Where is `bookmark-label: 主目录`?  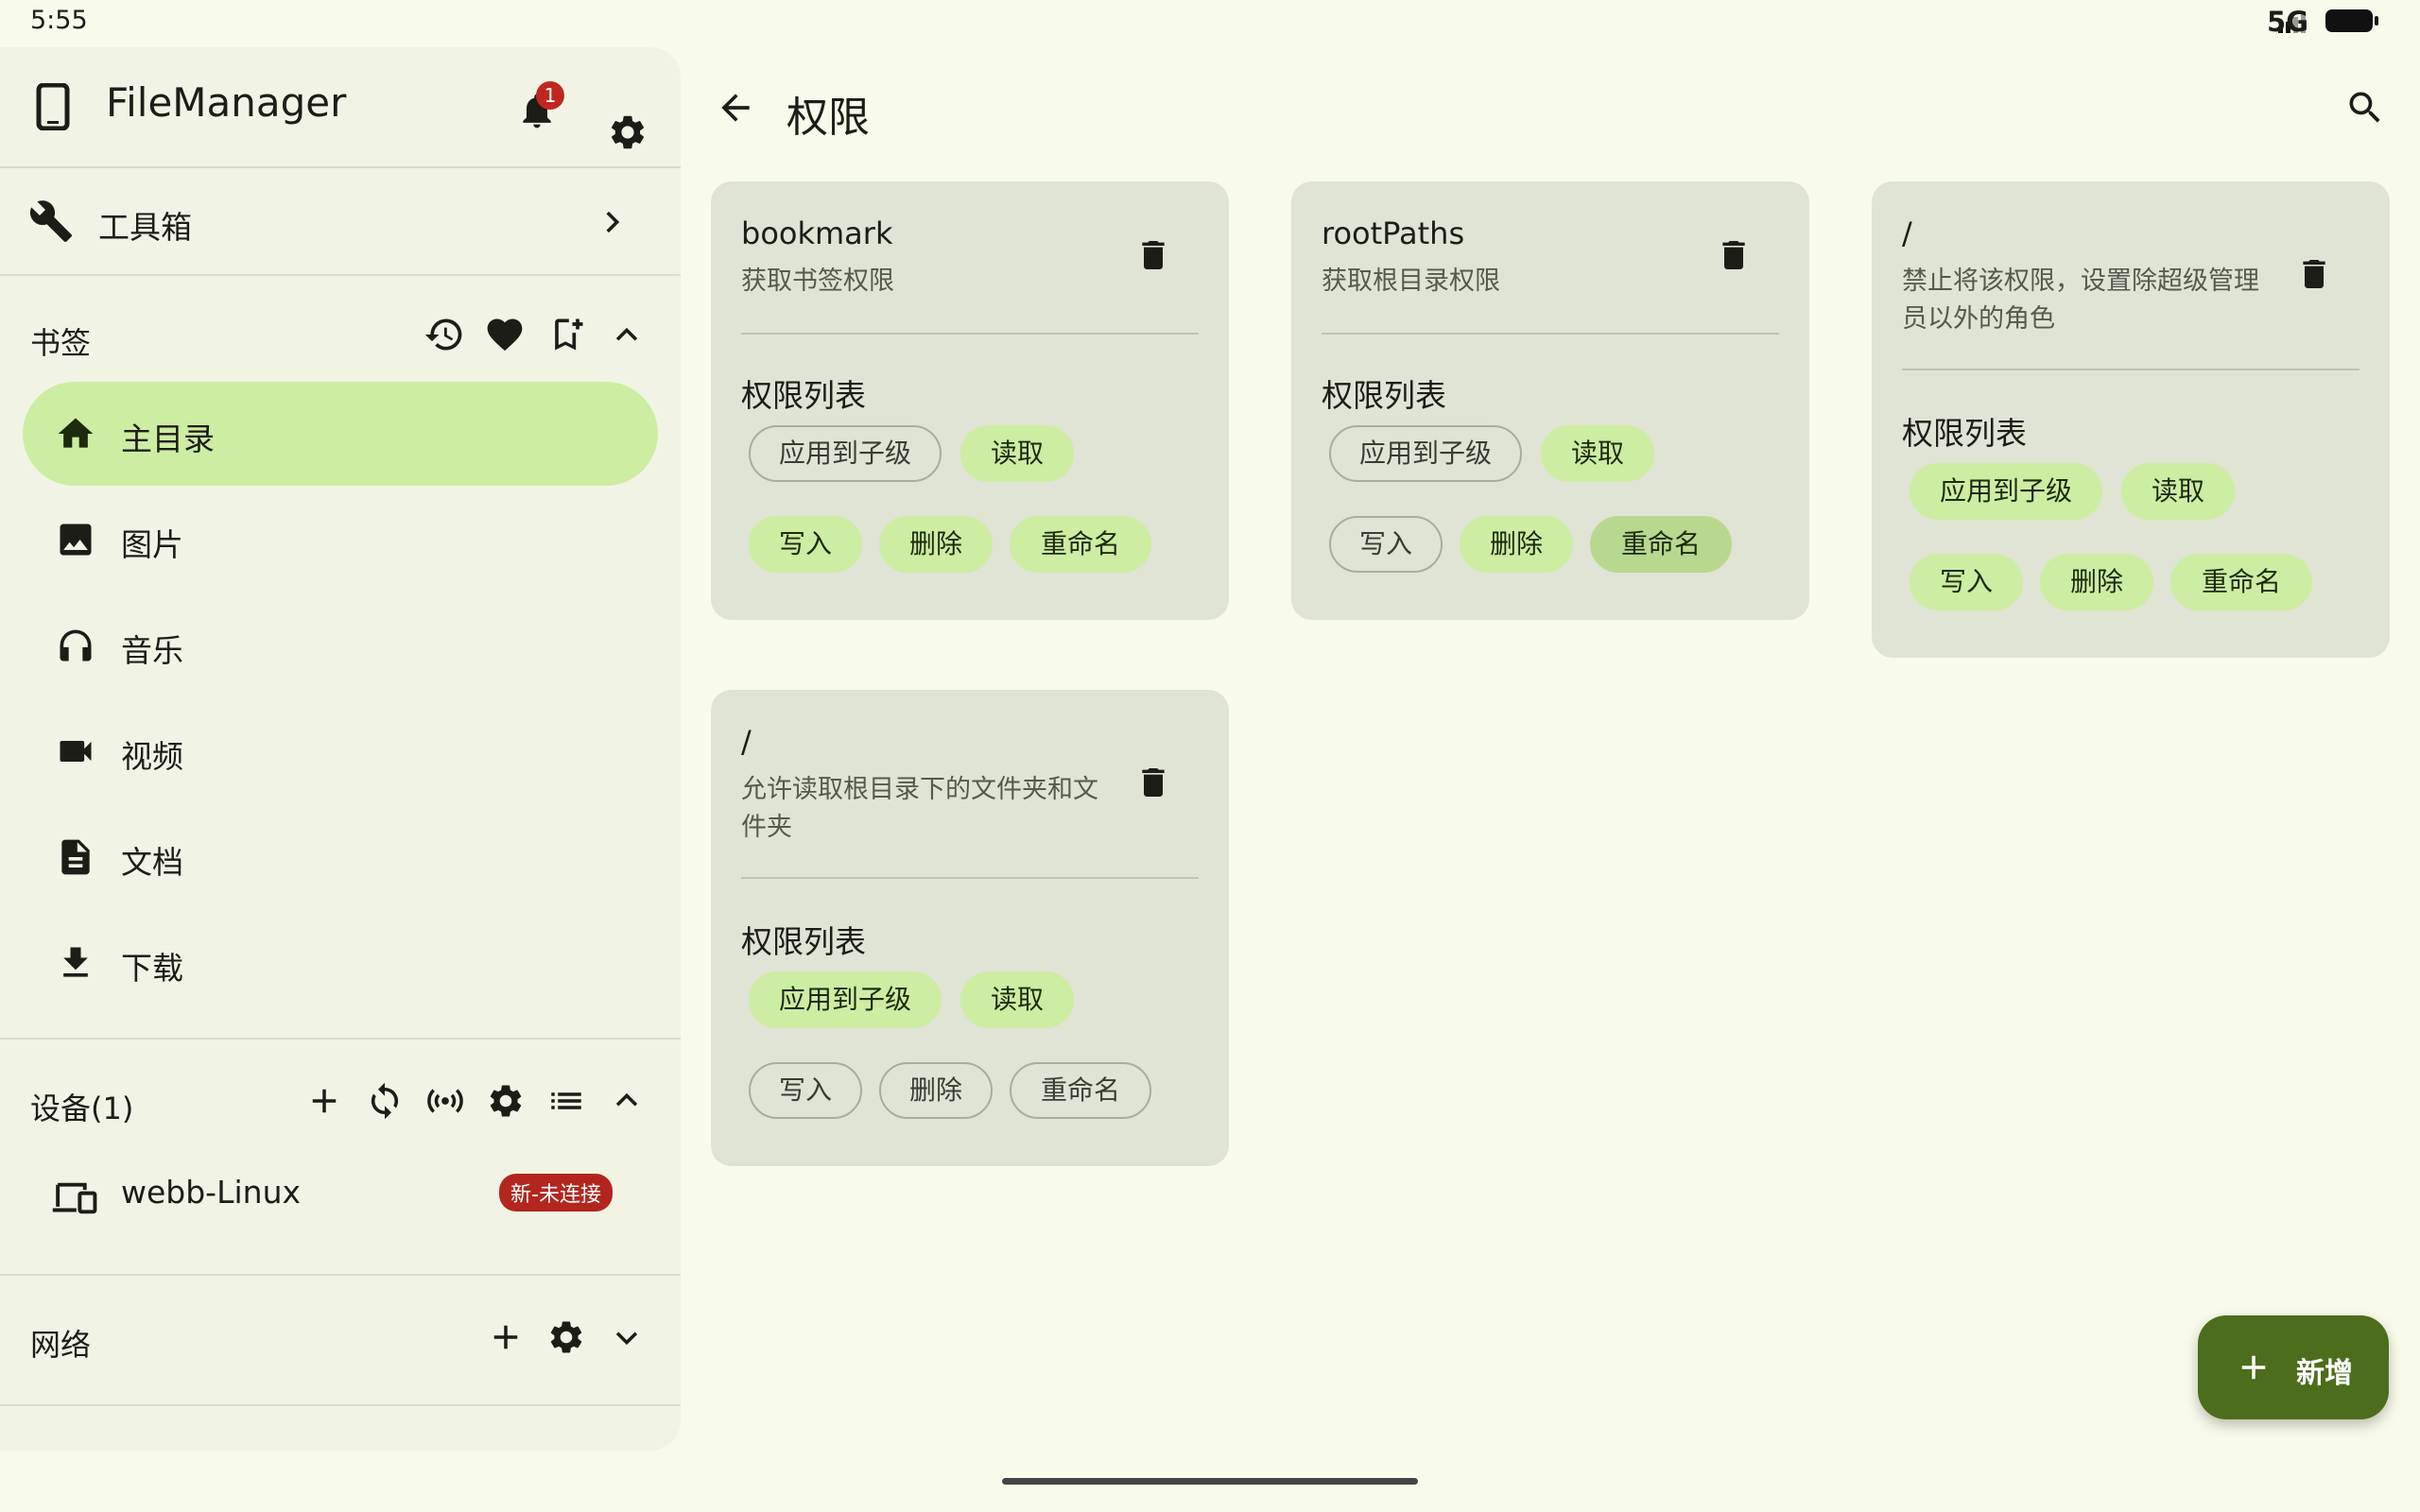
bookmark-label: 主目录 is located at coordinates (168, 439).